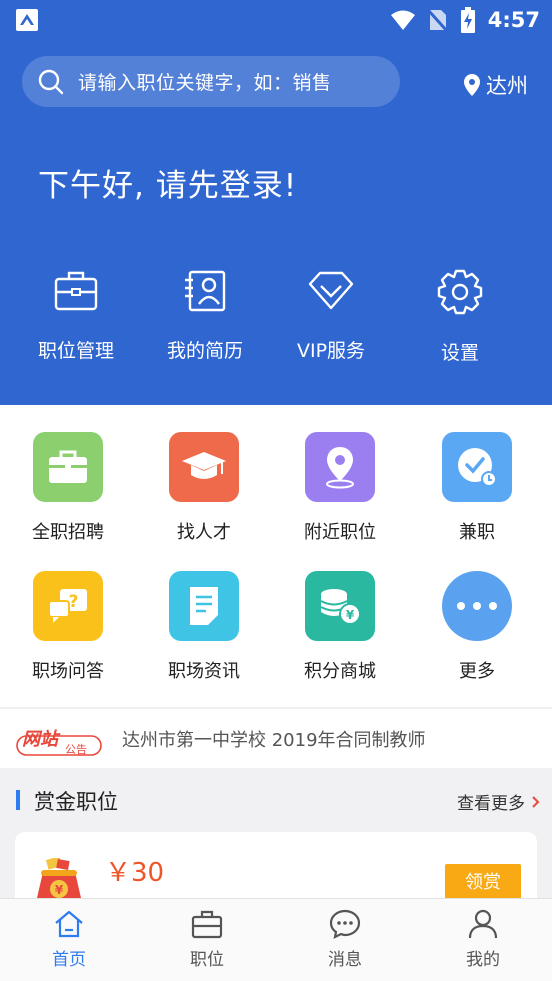  I want to click on search-placeholder: 请输入职位关键字，如：销售, so click(205, 83).